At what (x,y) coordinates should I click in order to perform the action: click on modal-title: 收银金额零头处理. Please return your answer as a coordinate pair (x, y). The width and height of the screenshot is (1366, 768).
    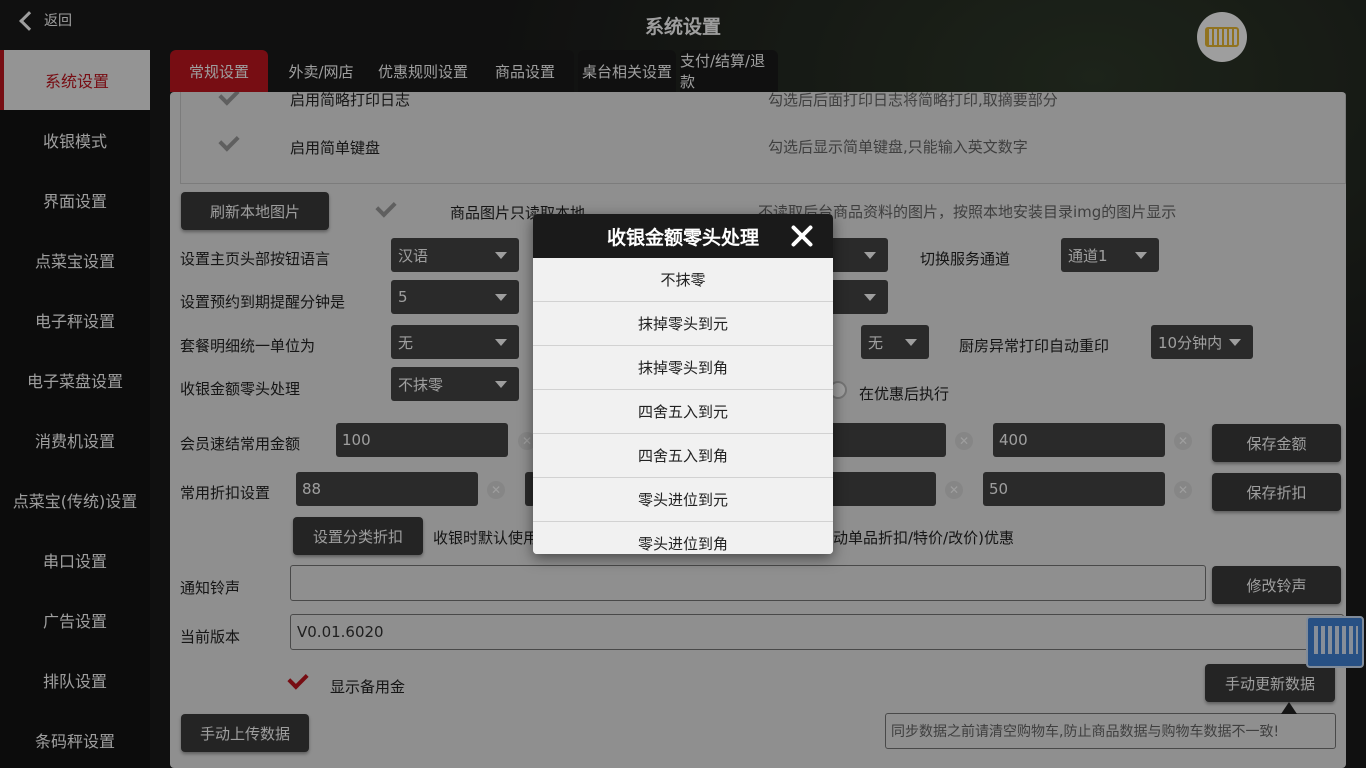
    Looking at the image, I should click on (682, 237).